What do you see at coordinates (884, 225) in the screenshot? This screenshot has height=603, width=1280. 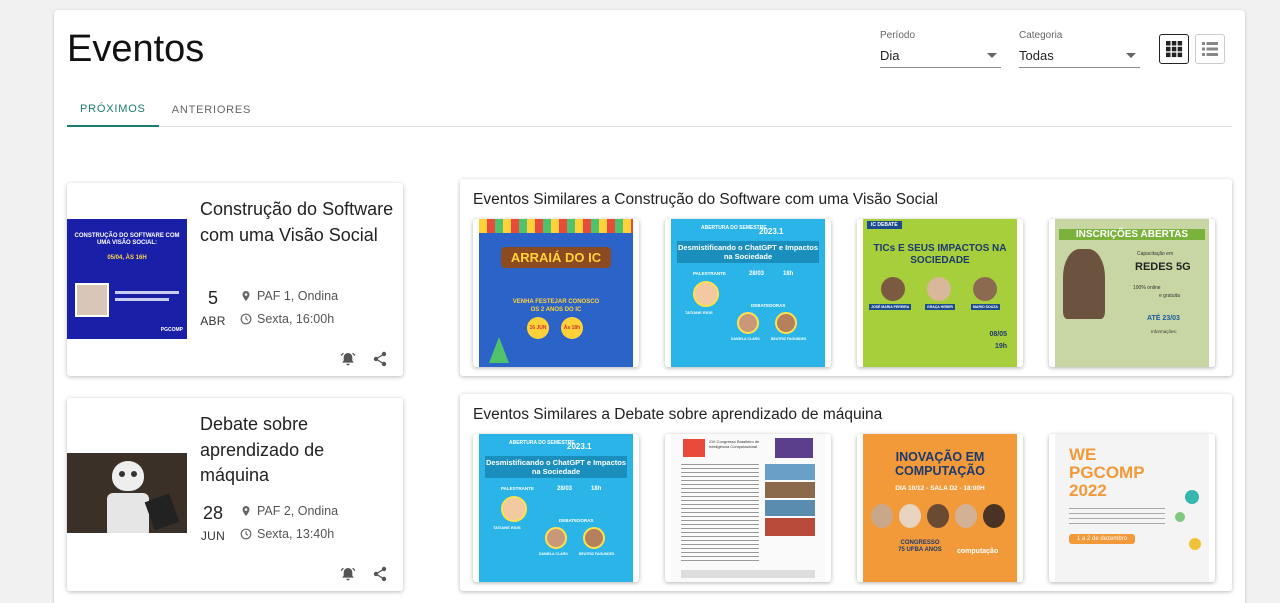 I see `poster-tag: IC DEBATE` at bounding box center [884, 225].